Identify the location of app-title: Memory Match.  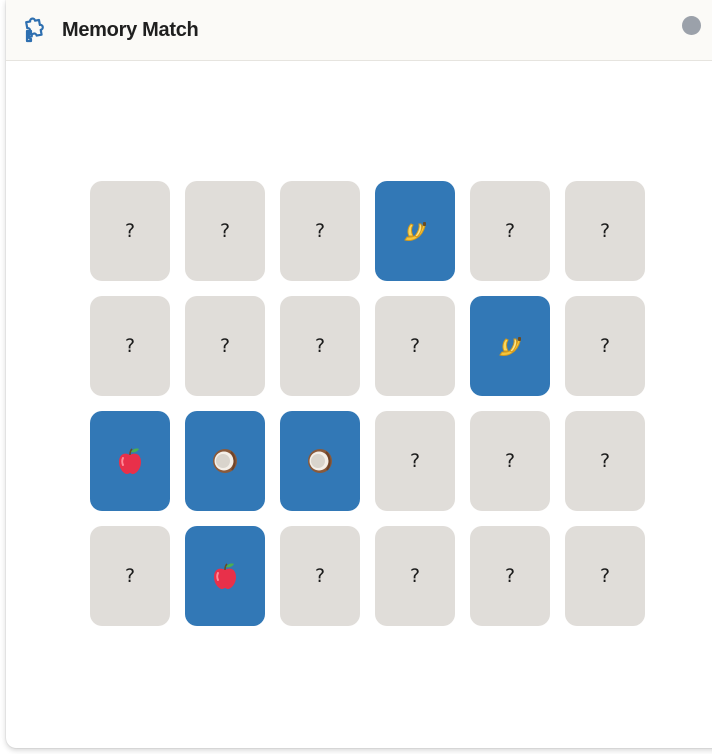
(130, 30).